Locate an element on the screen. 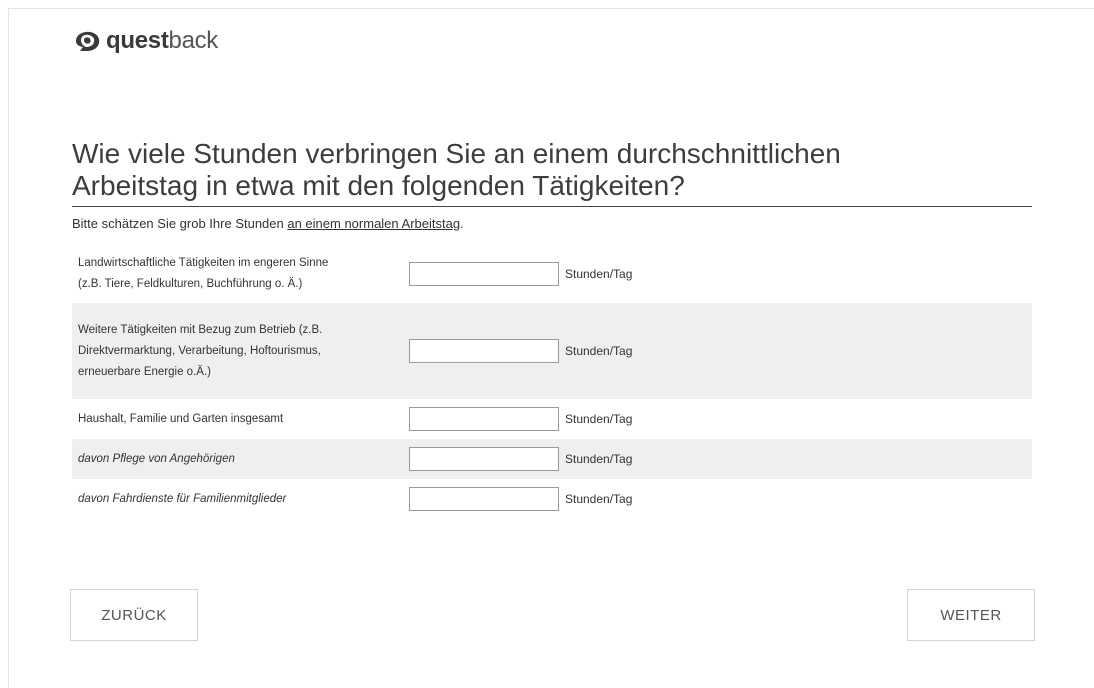 The width and height of the screenshot is (1094, 688). grid-row-care: davon Pflege von Angehörigen Stunden/Tag is located at coordinates (552, 459).